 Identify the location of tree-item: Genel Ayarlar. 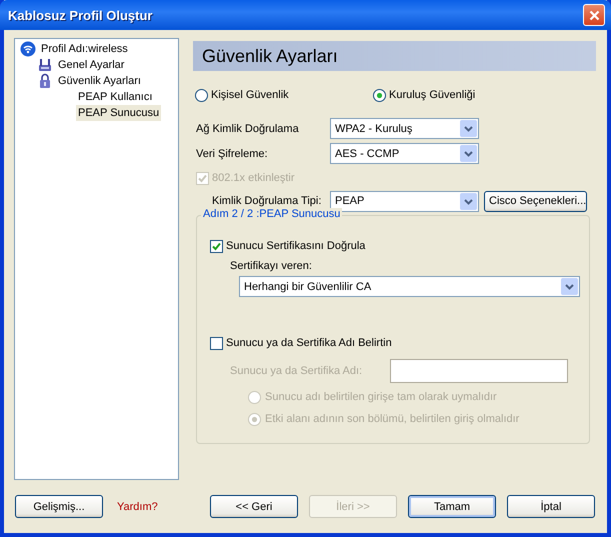
(91, 65).